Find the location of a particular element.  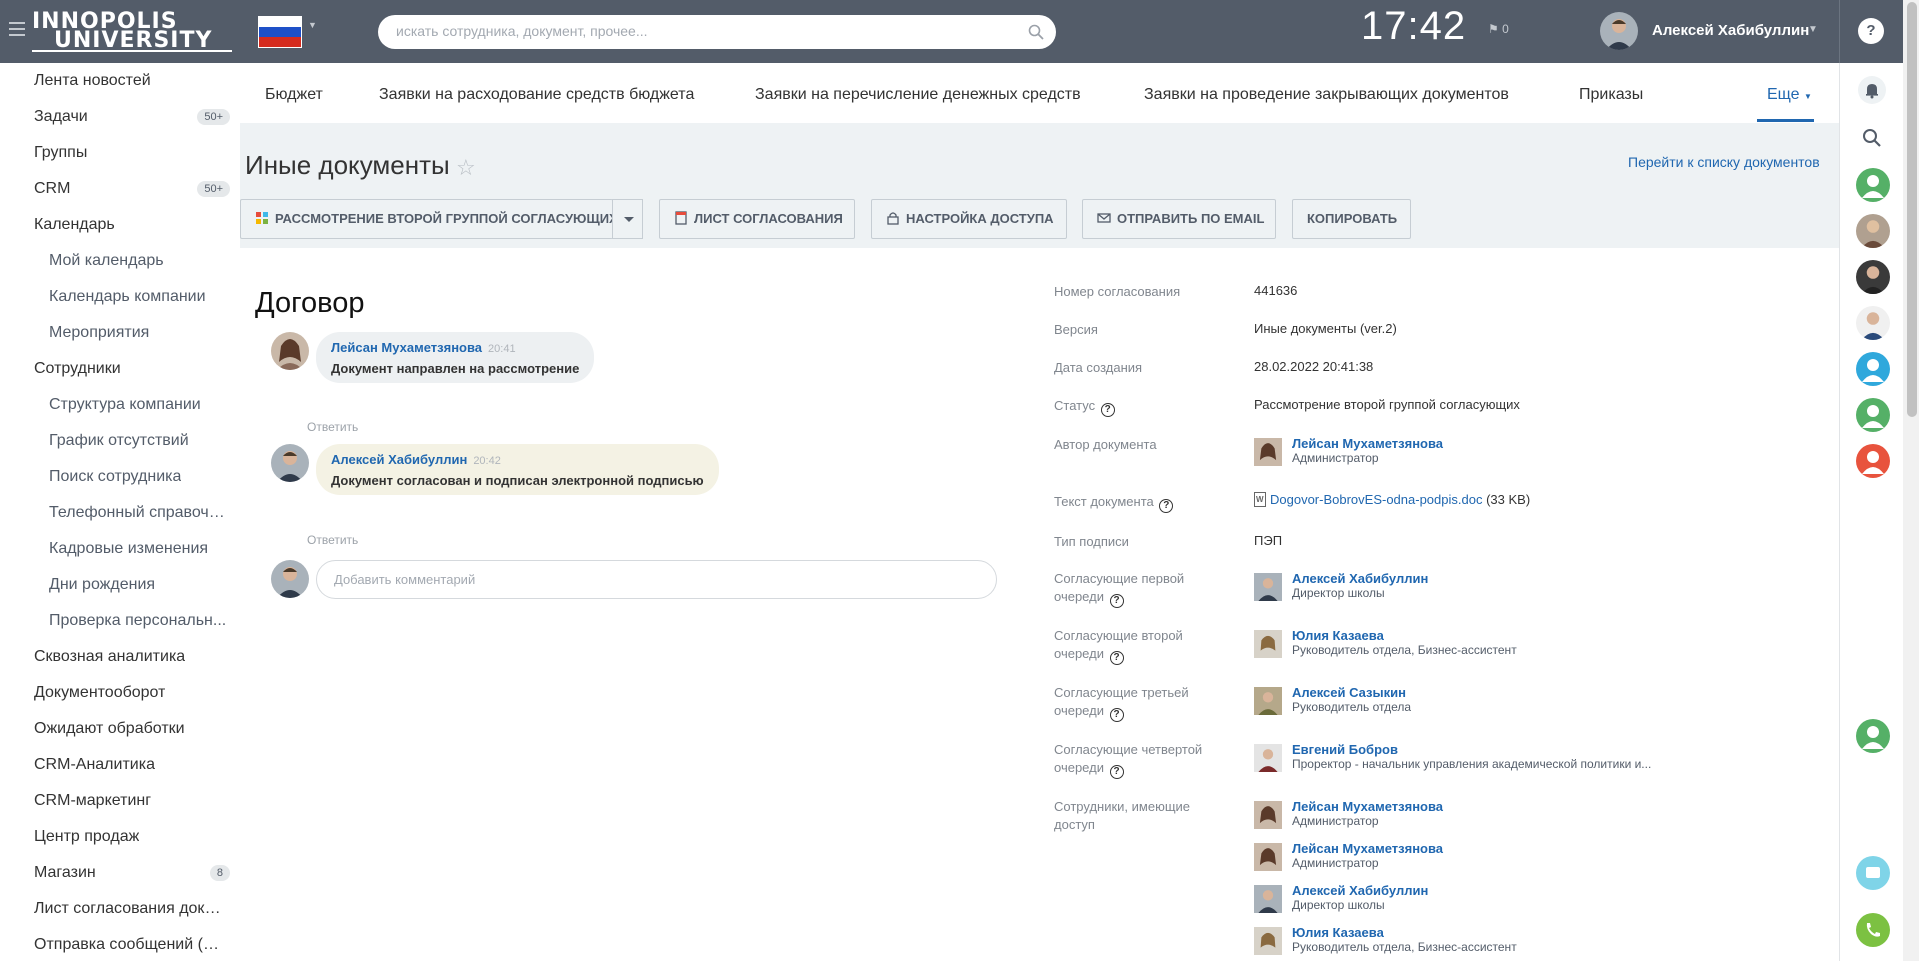

tab-more: Еще ▼ is located at coordinates (1789, 95).